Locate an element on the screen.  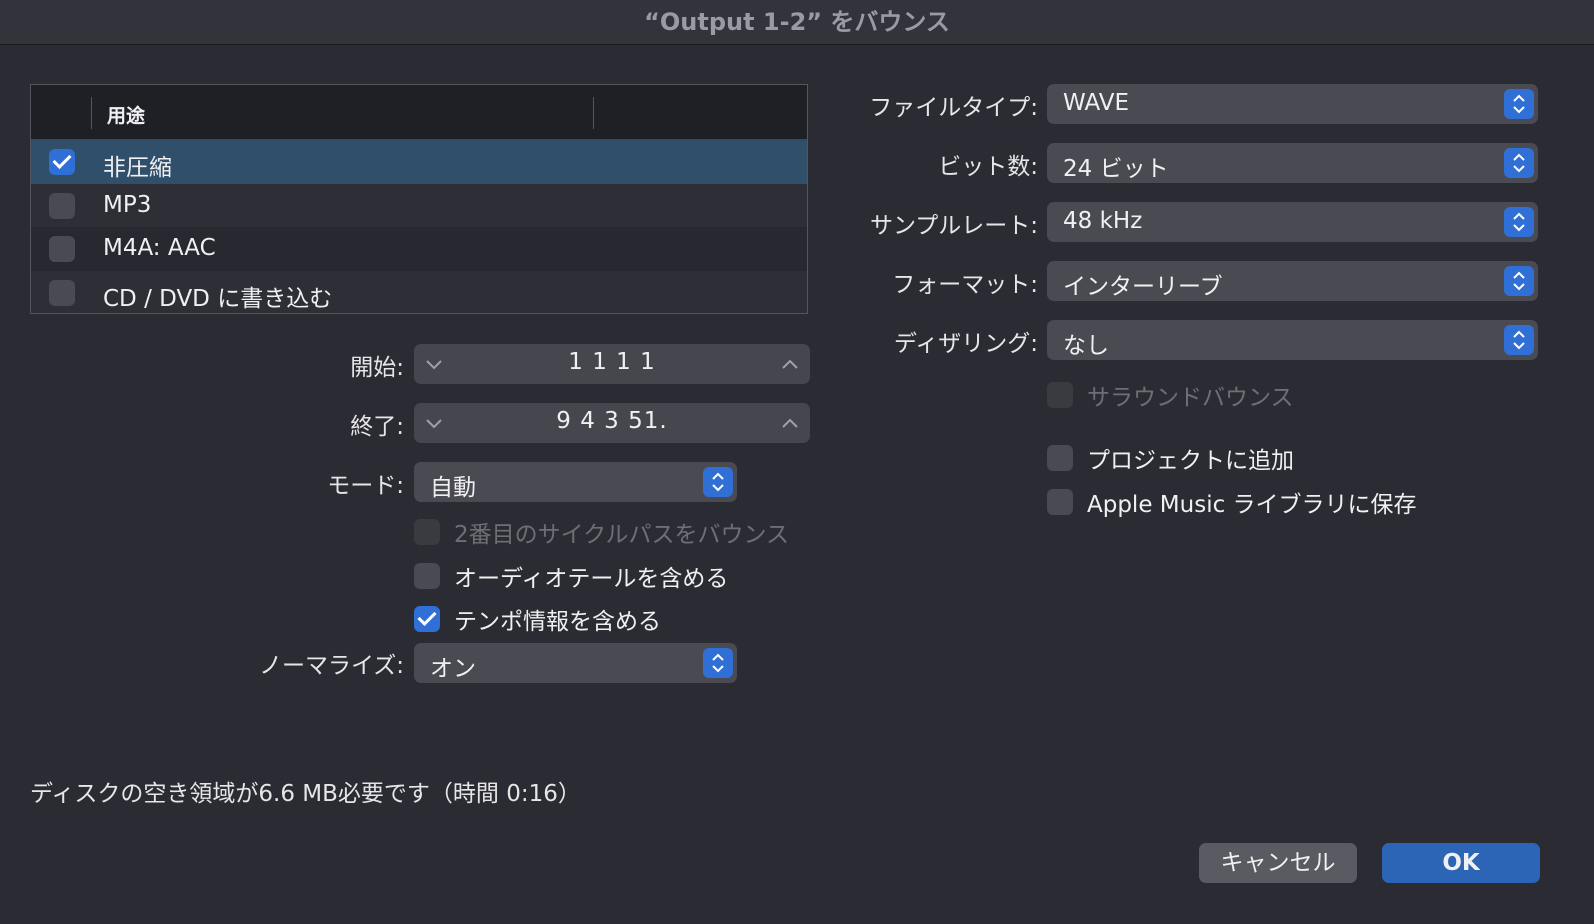
end-value: 9 4 3 51. is located at coordinates (612, 421).